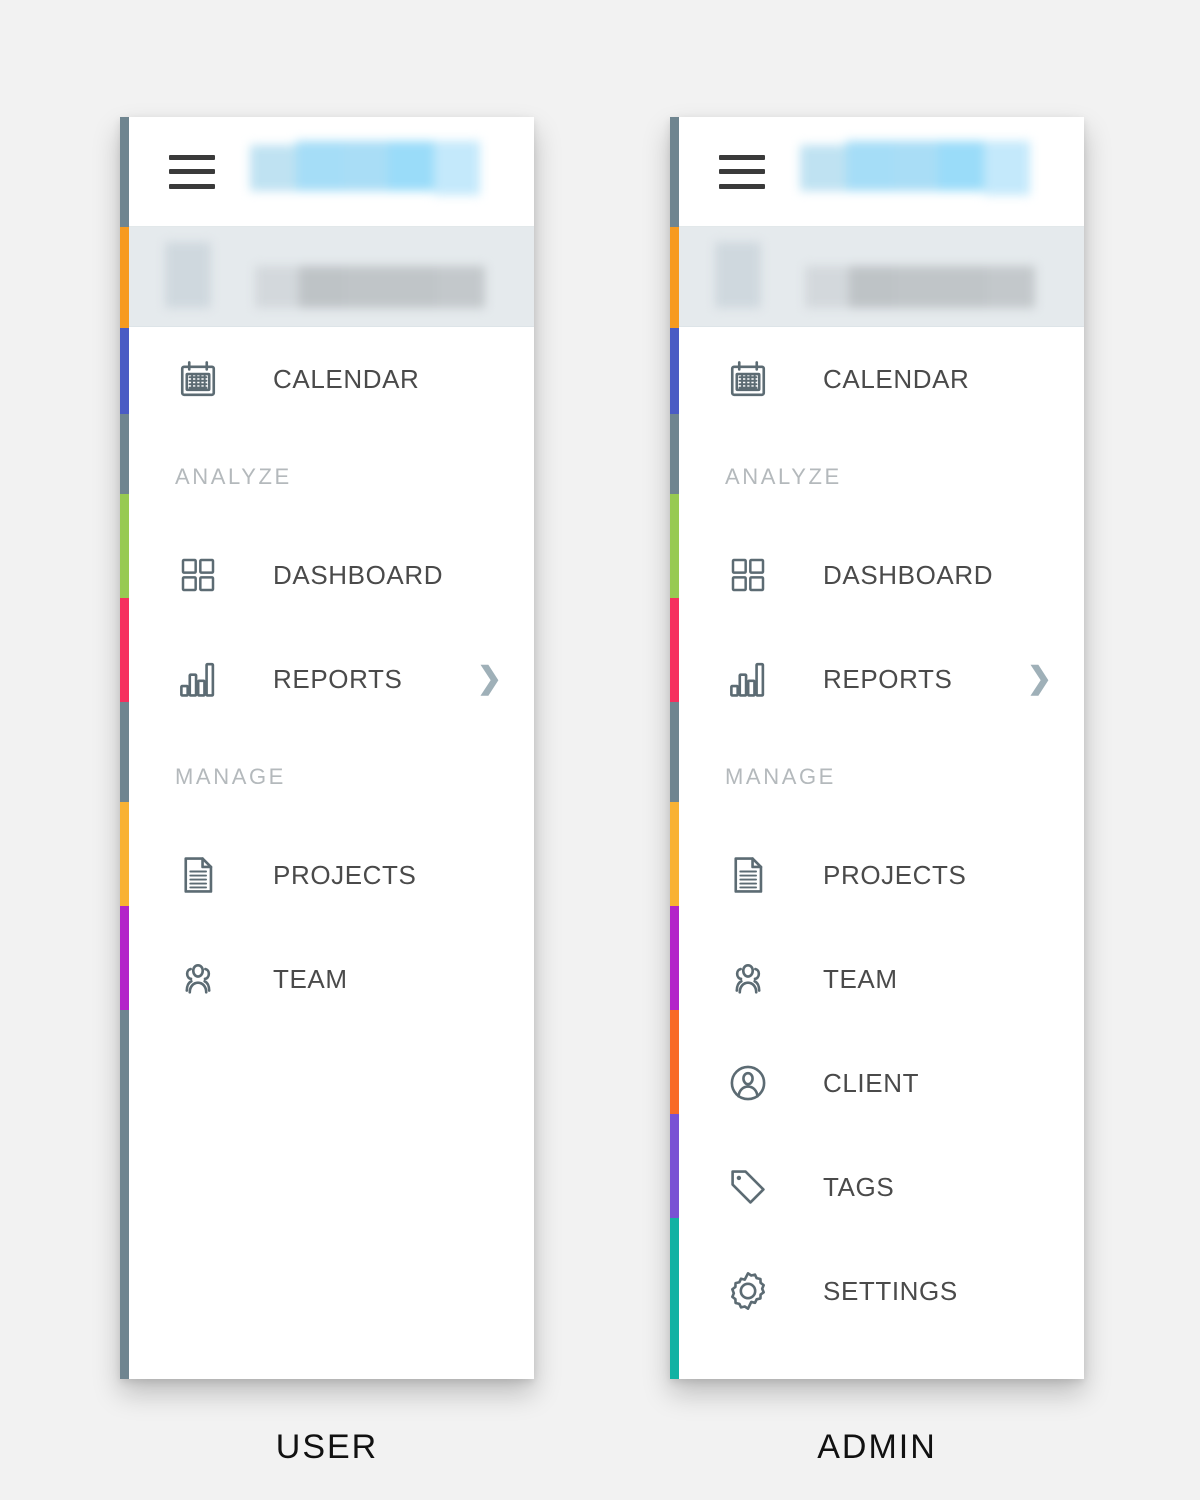 Image resolution: width=1200 pixels, height=1500 pixels. I want to click on topbar-admin, so click(881, 172).